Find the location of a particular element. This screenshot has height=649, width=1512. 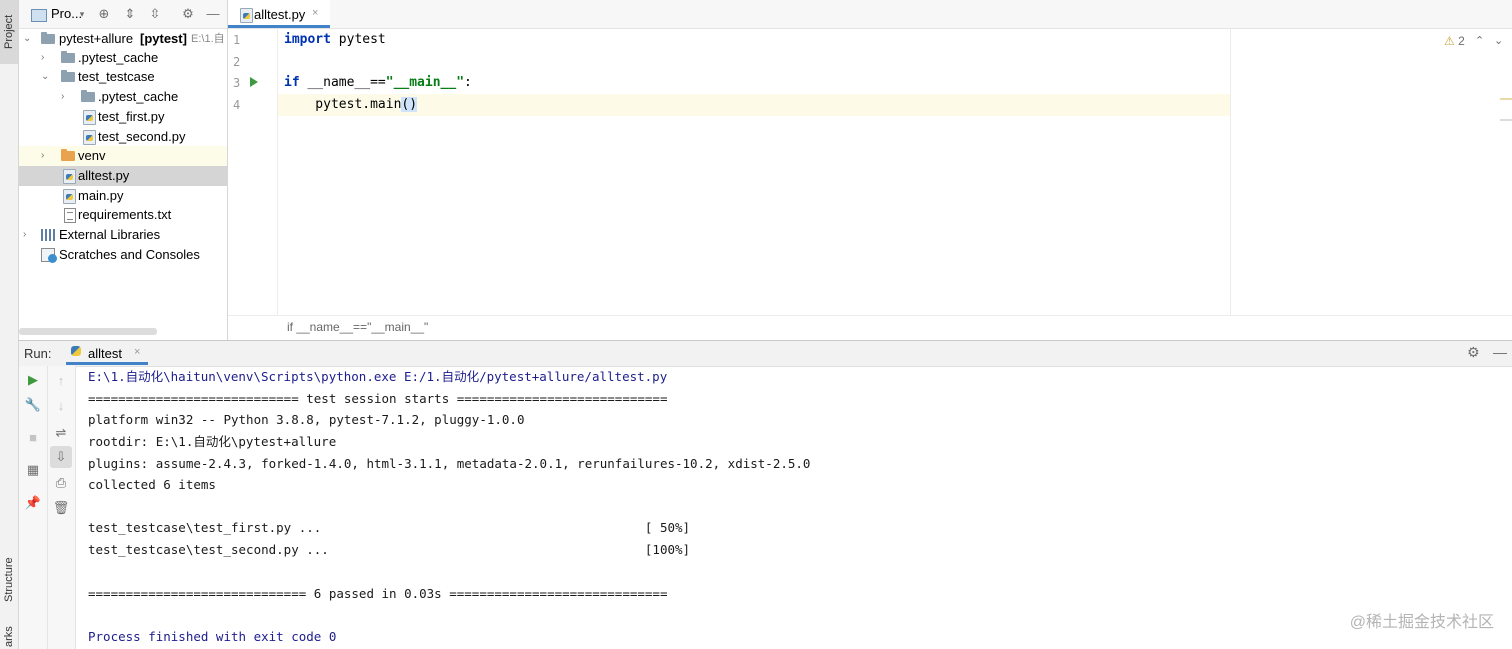

editor-tab-alltest: alltest.py × is located at coordinates (279, 14).